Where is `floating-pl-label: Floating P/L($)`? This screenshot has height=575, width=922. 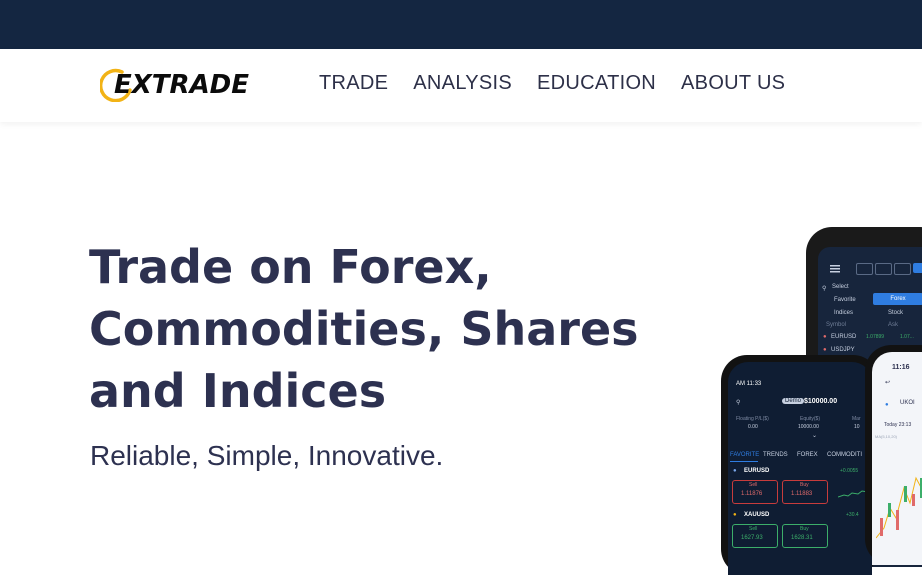 floating-pl-label: Floating P/L($) is located at coordinates (752, 419).